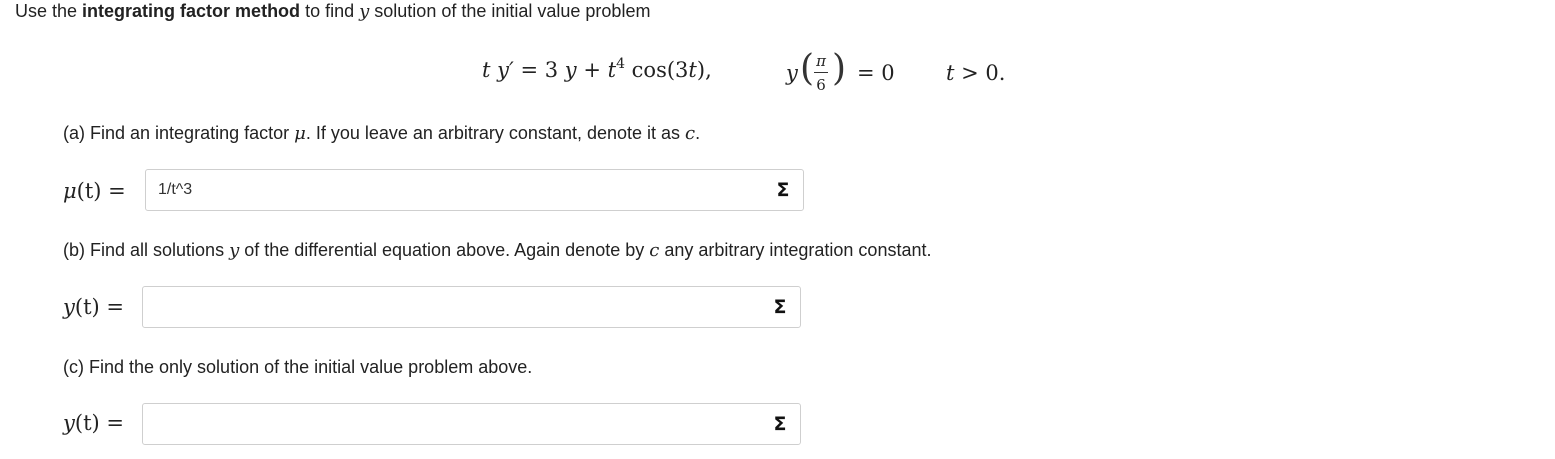 This screenshot has width=1555, height=459. I want to click on integrating-factor-input, so click(453, 190).